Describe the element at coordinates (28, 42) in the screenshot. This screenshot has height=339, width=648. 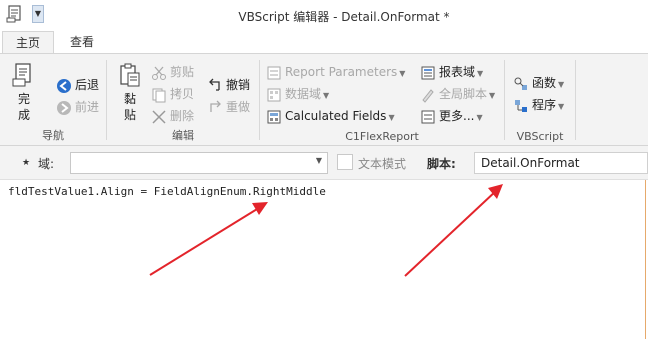
I see `tab-home: 主页` at that location.